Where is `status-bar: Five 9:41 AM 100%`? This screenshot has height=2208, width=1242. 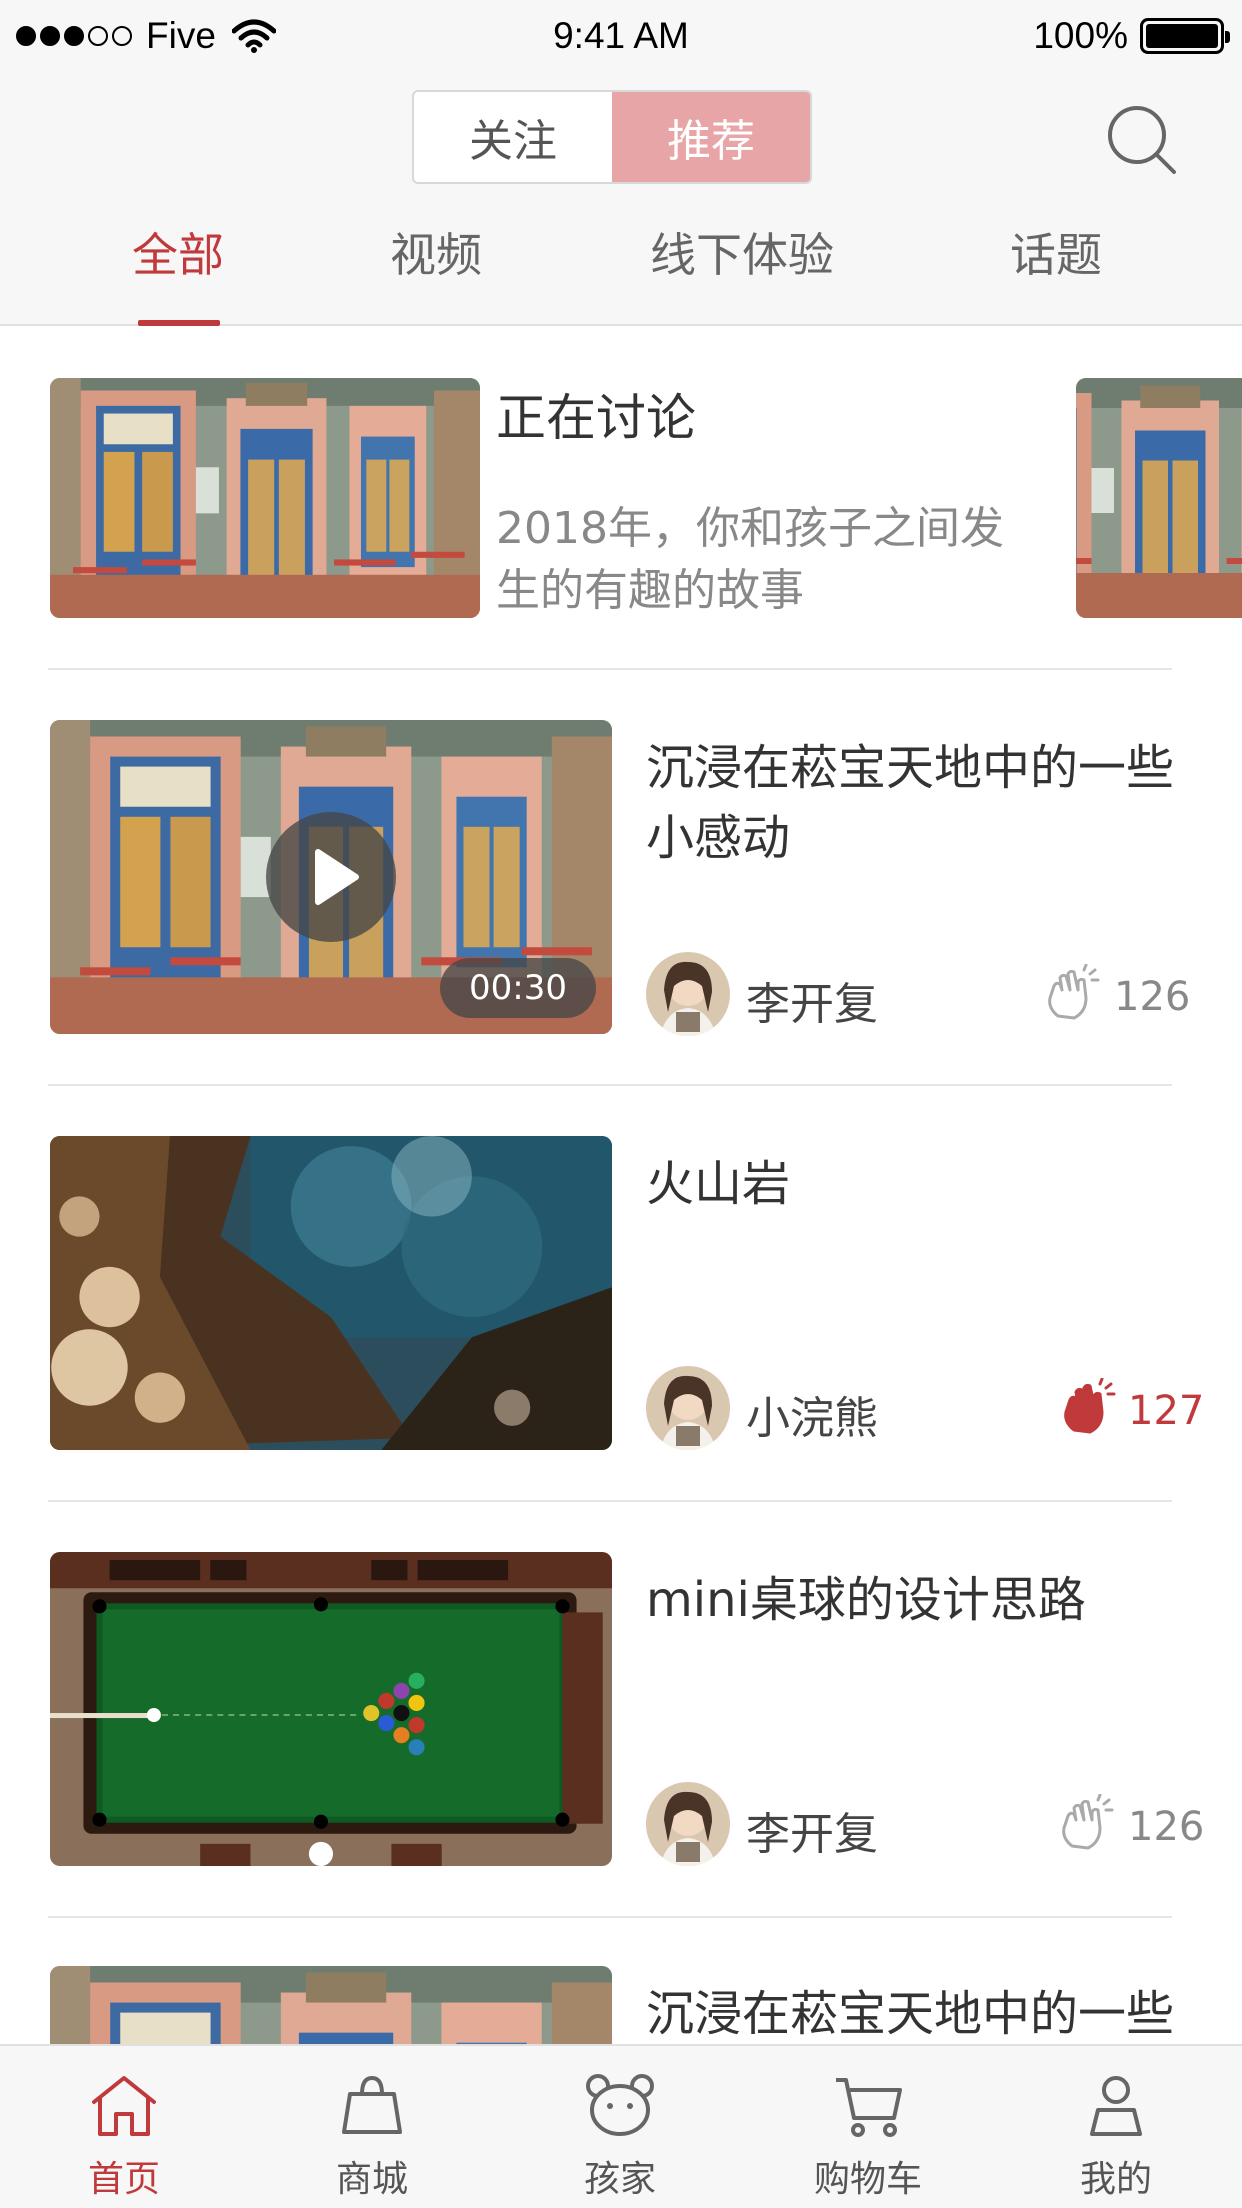
status-bar: Five 9:41 AM 100% is located at coordinates (621, 37).